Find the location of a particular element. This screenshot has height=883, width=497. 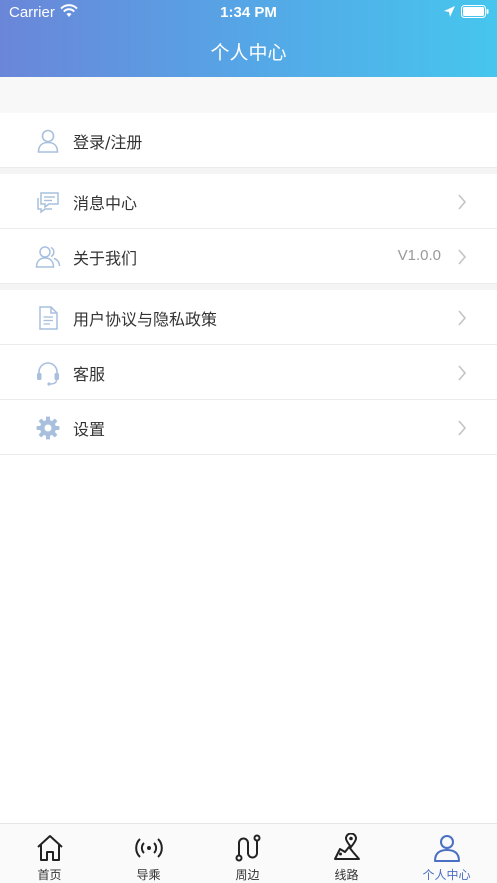

tab-label: 个人中心 is located at coordinates (446, 875).